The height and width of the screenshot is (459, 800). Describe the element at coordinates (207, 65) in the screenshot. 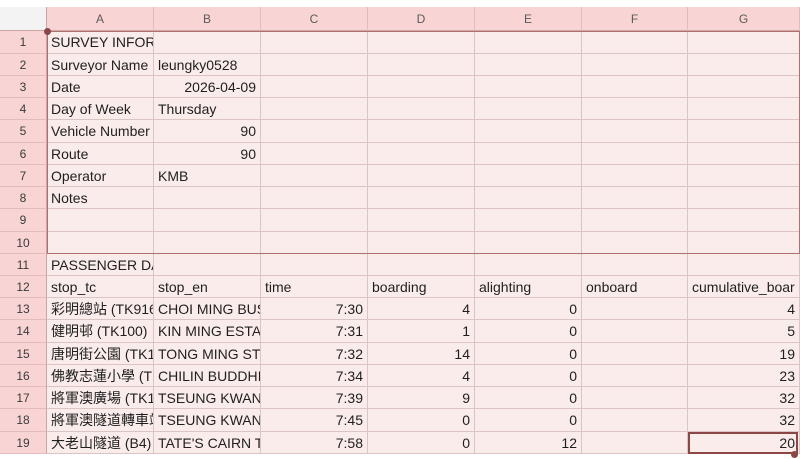

I see `cell-b2: leungky0528` at that location.